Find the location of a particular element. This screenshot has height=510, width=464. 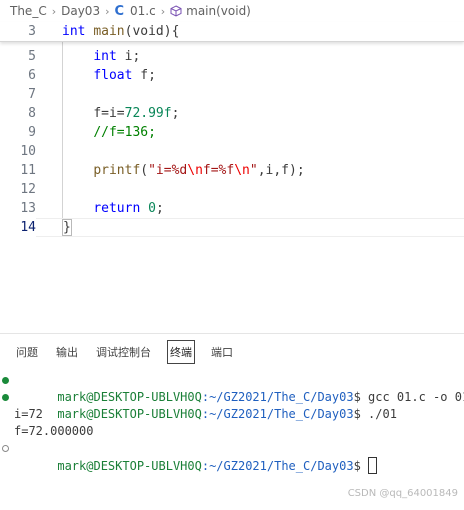

terminal-cursor is located at coordinates (373, 465).